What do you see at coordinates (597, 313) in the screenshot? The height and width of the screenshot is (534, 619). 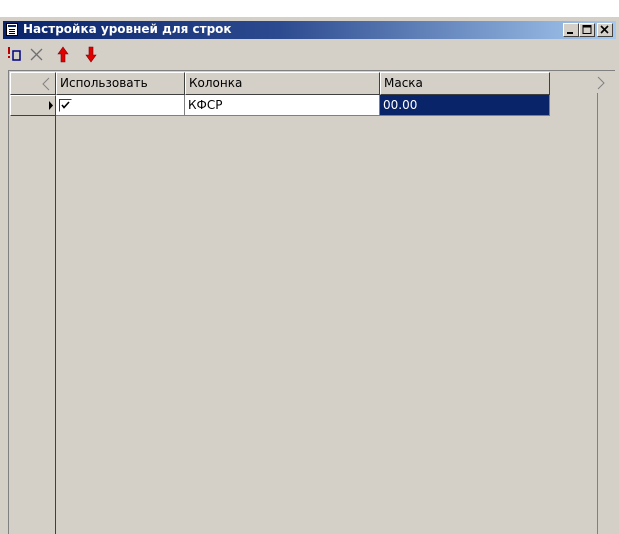 I see `right-border` at bounding box center [597, 313].